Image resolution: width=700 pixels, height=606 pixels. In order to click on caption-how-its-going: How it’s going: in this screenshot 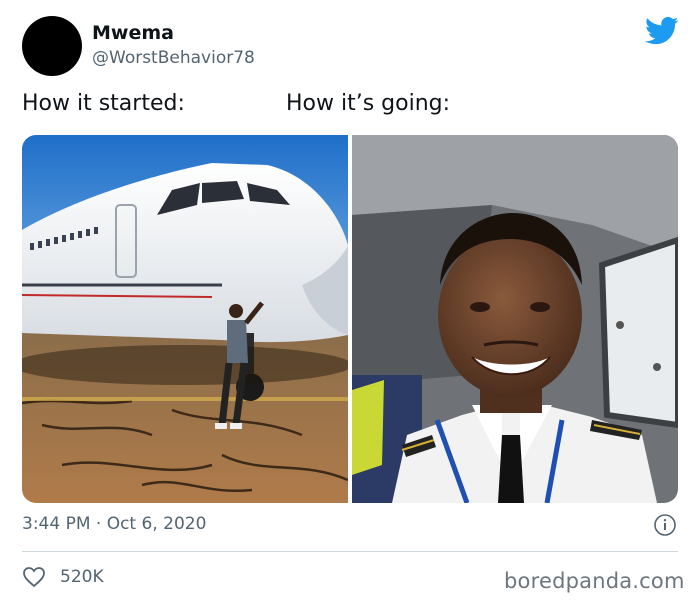, I will do `click(368, 103)`.